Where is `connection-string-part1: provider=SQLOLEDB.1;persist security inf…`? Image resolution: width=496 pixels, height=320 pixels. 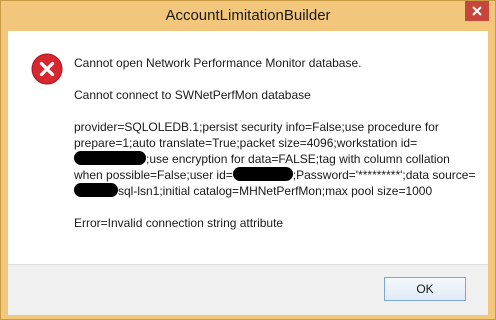
connection-string-part1: provider=SQLOLEDB.1;persist security inf… is located at coordinates (256, 135).